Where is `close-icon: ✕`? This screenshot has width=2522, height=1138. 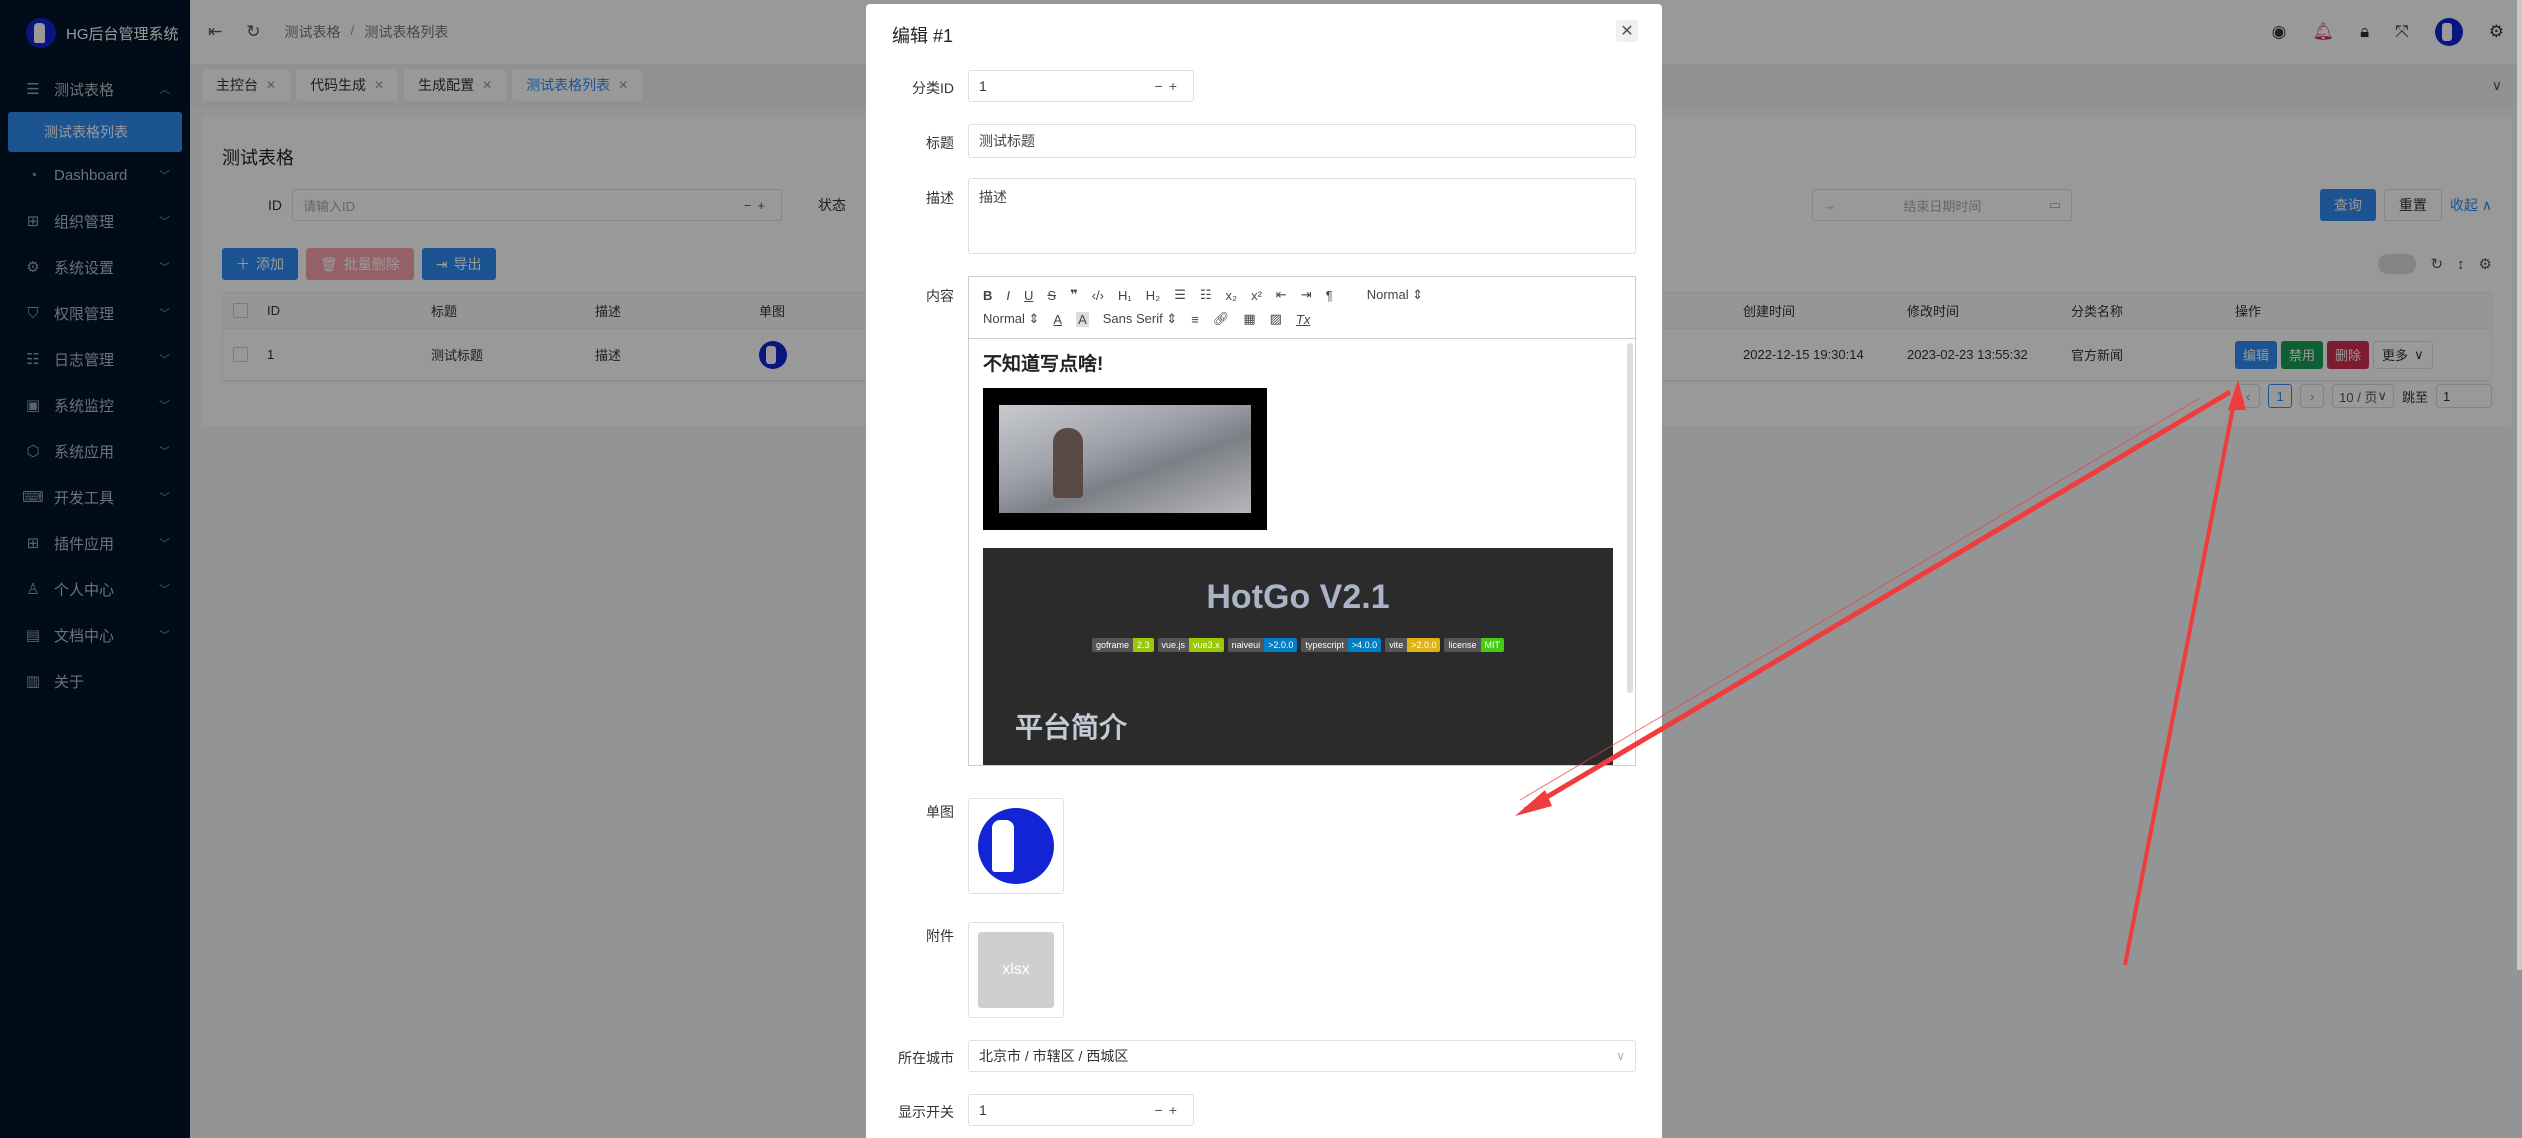 close-icon: ✕ is located at coordinates (1627, 31).